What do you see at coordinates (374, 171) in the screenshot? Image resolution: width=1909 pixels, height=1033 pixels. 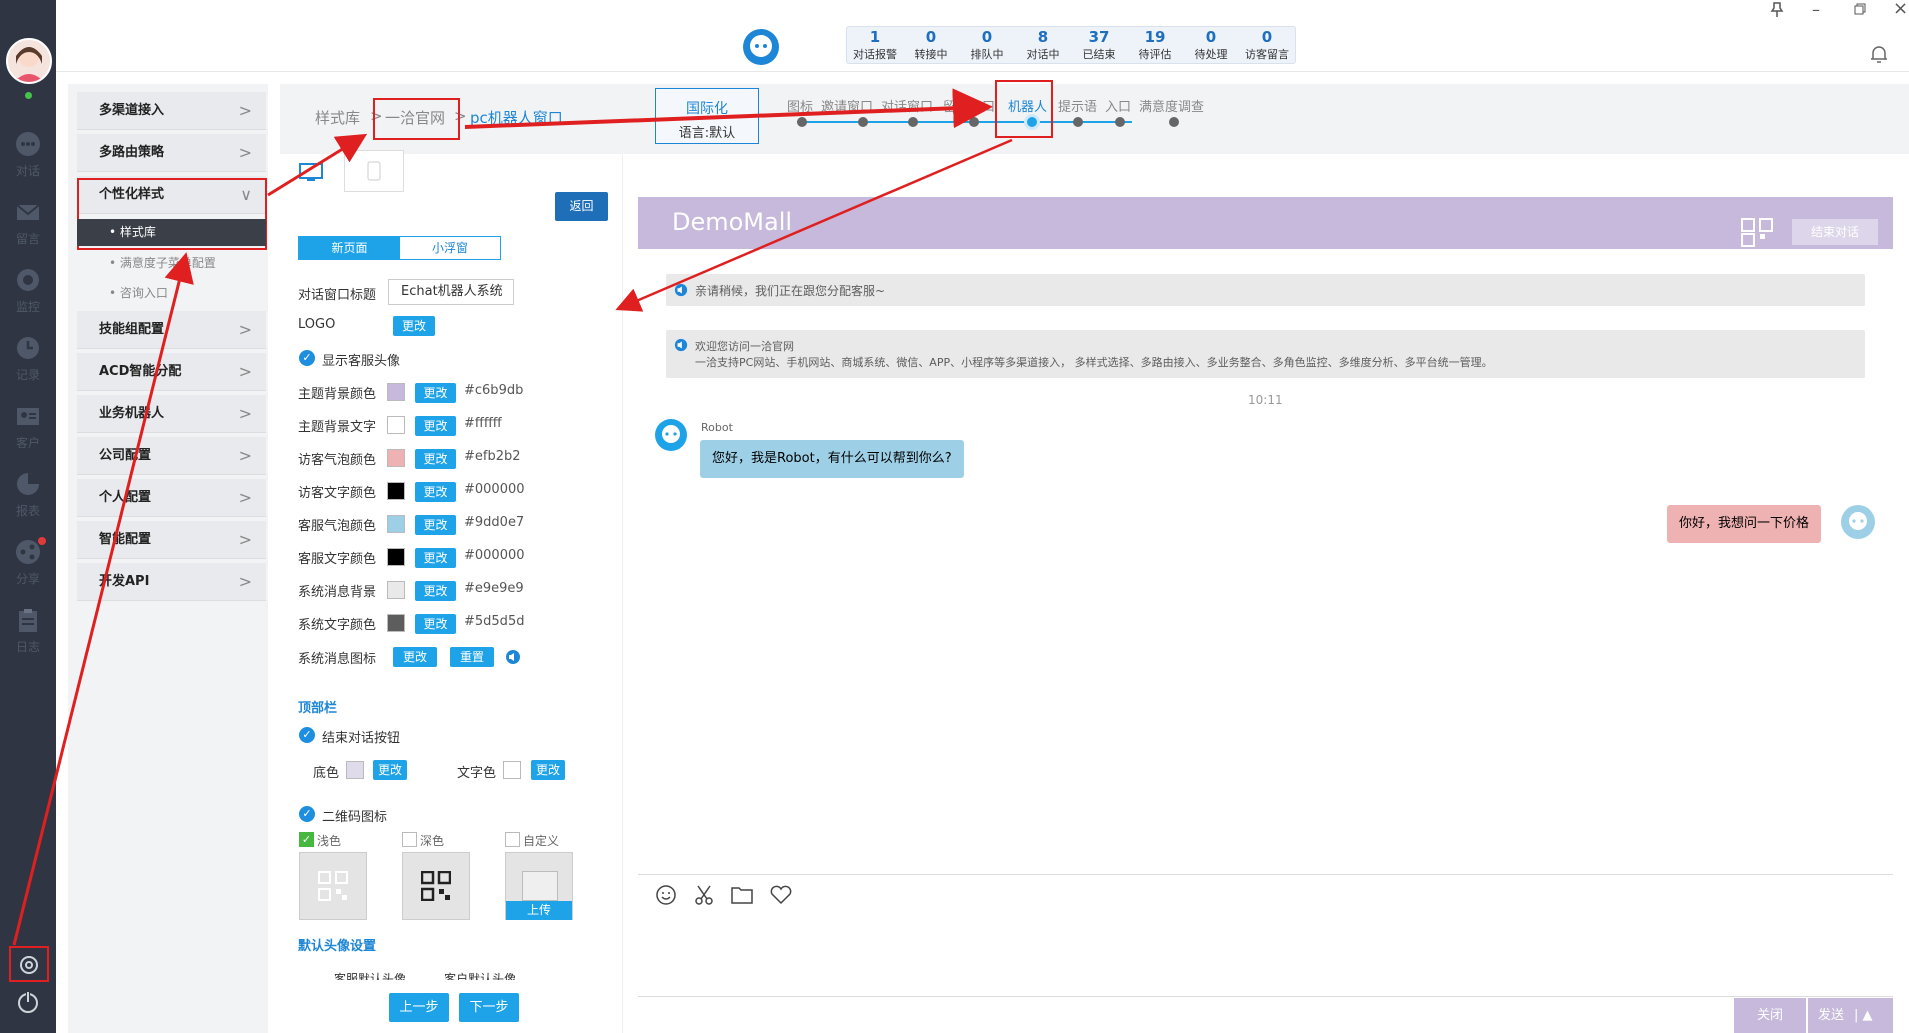 I see `mobile-preview-tab` at bounding box center [374, 171].